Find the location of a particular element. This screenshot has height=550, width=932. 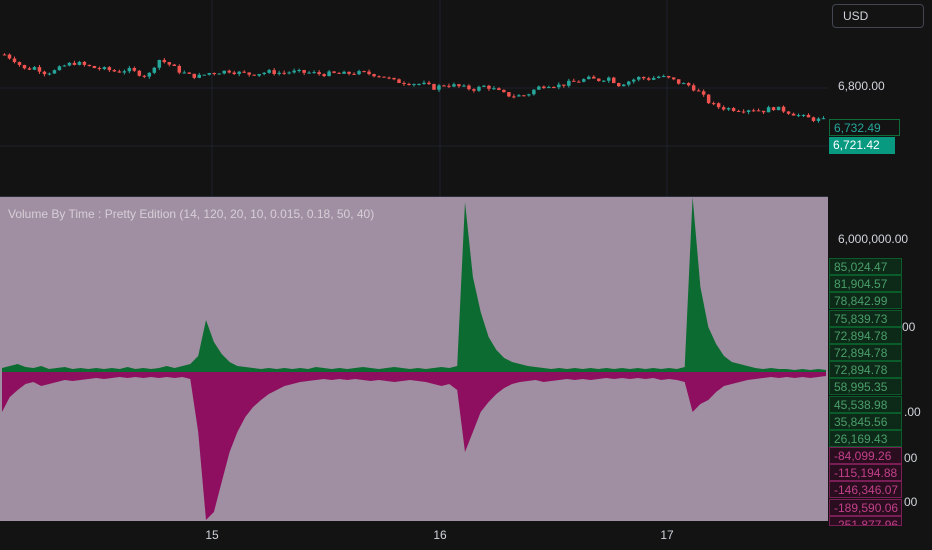

buy-volume-tag: 58,995.35 is located at coordinates (865, 387).